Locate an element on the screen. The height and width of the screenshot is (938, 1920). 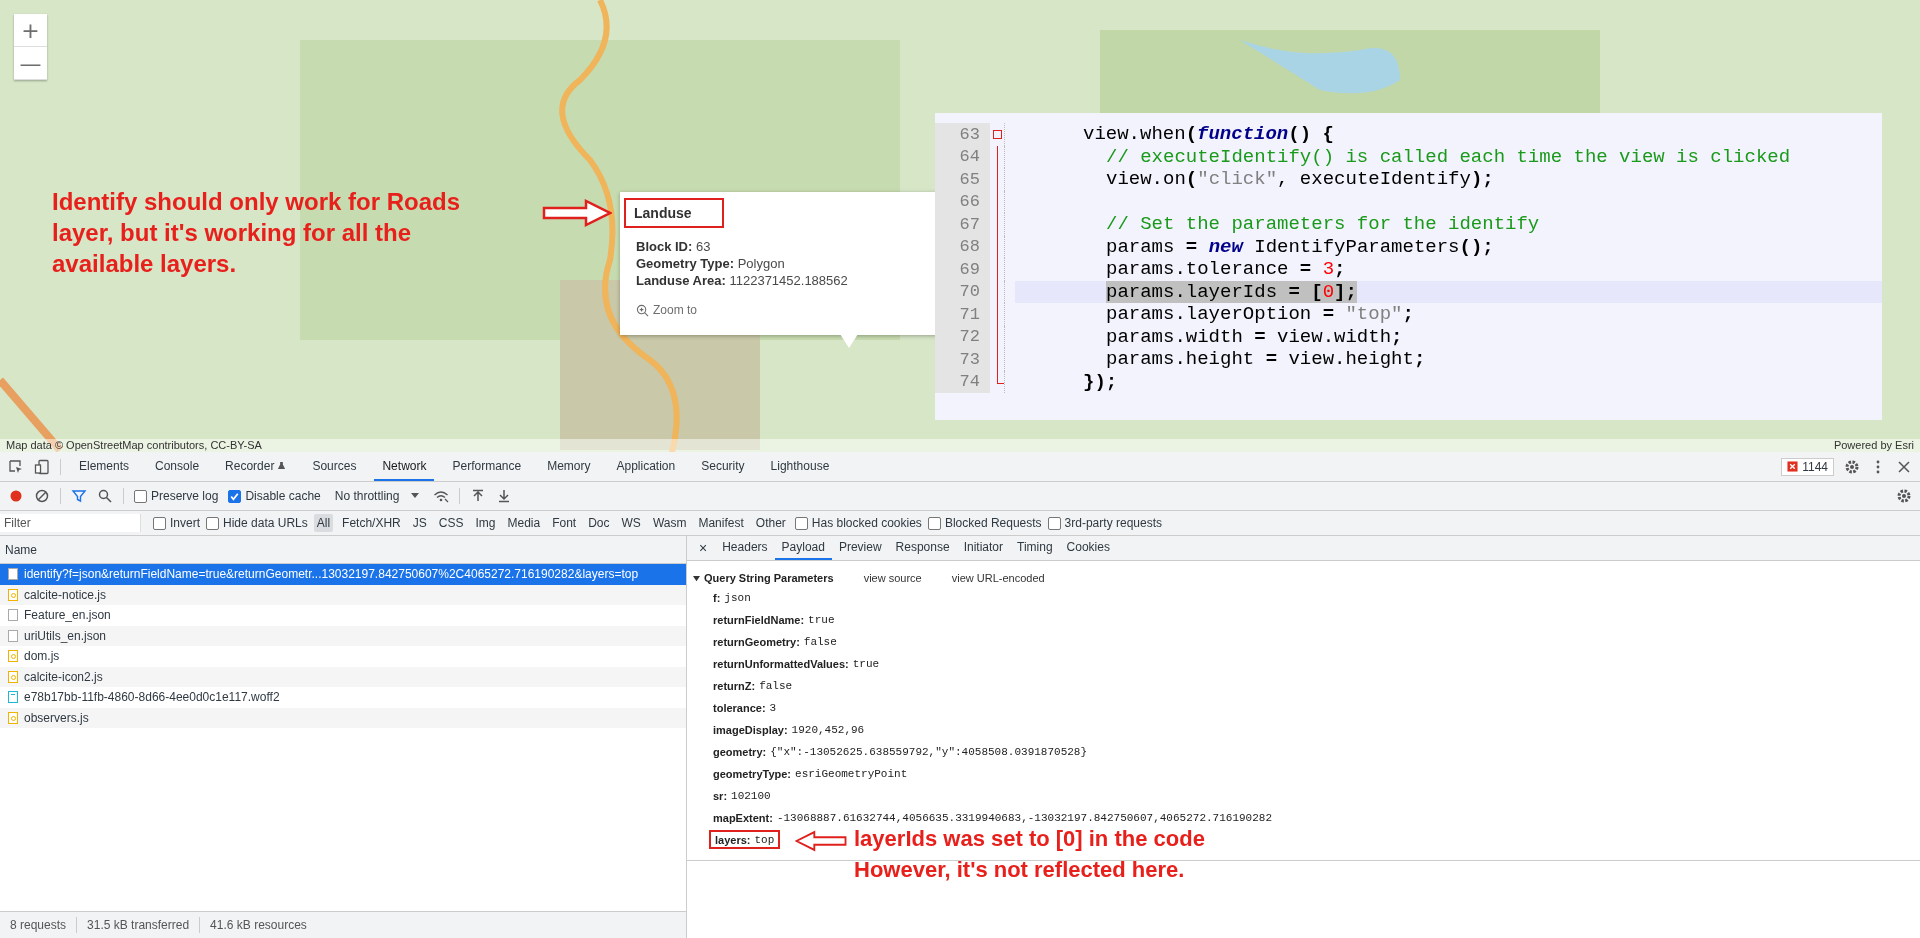
filter-field: Filter is located at coordinates (70, 523).